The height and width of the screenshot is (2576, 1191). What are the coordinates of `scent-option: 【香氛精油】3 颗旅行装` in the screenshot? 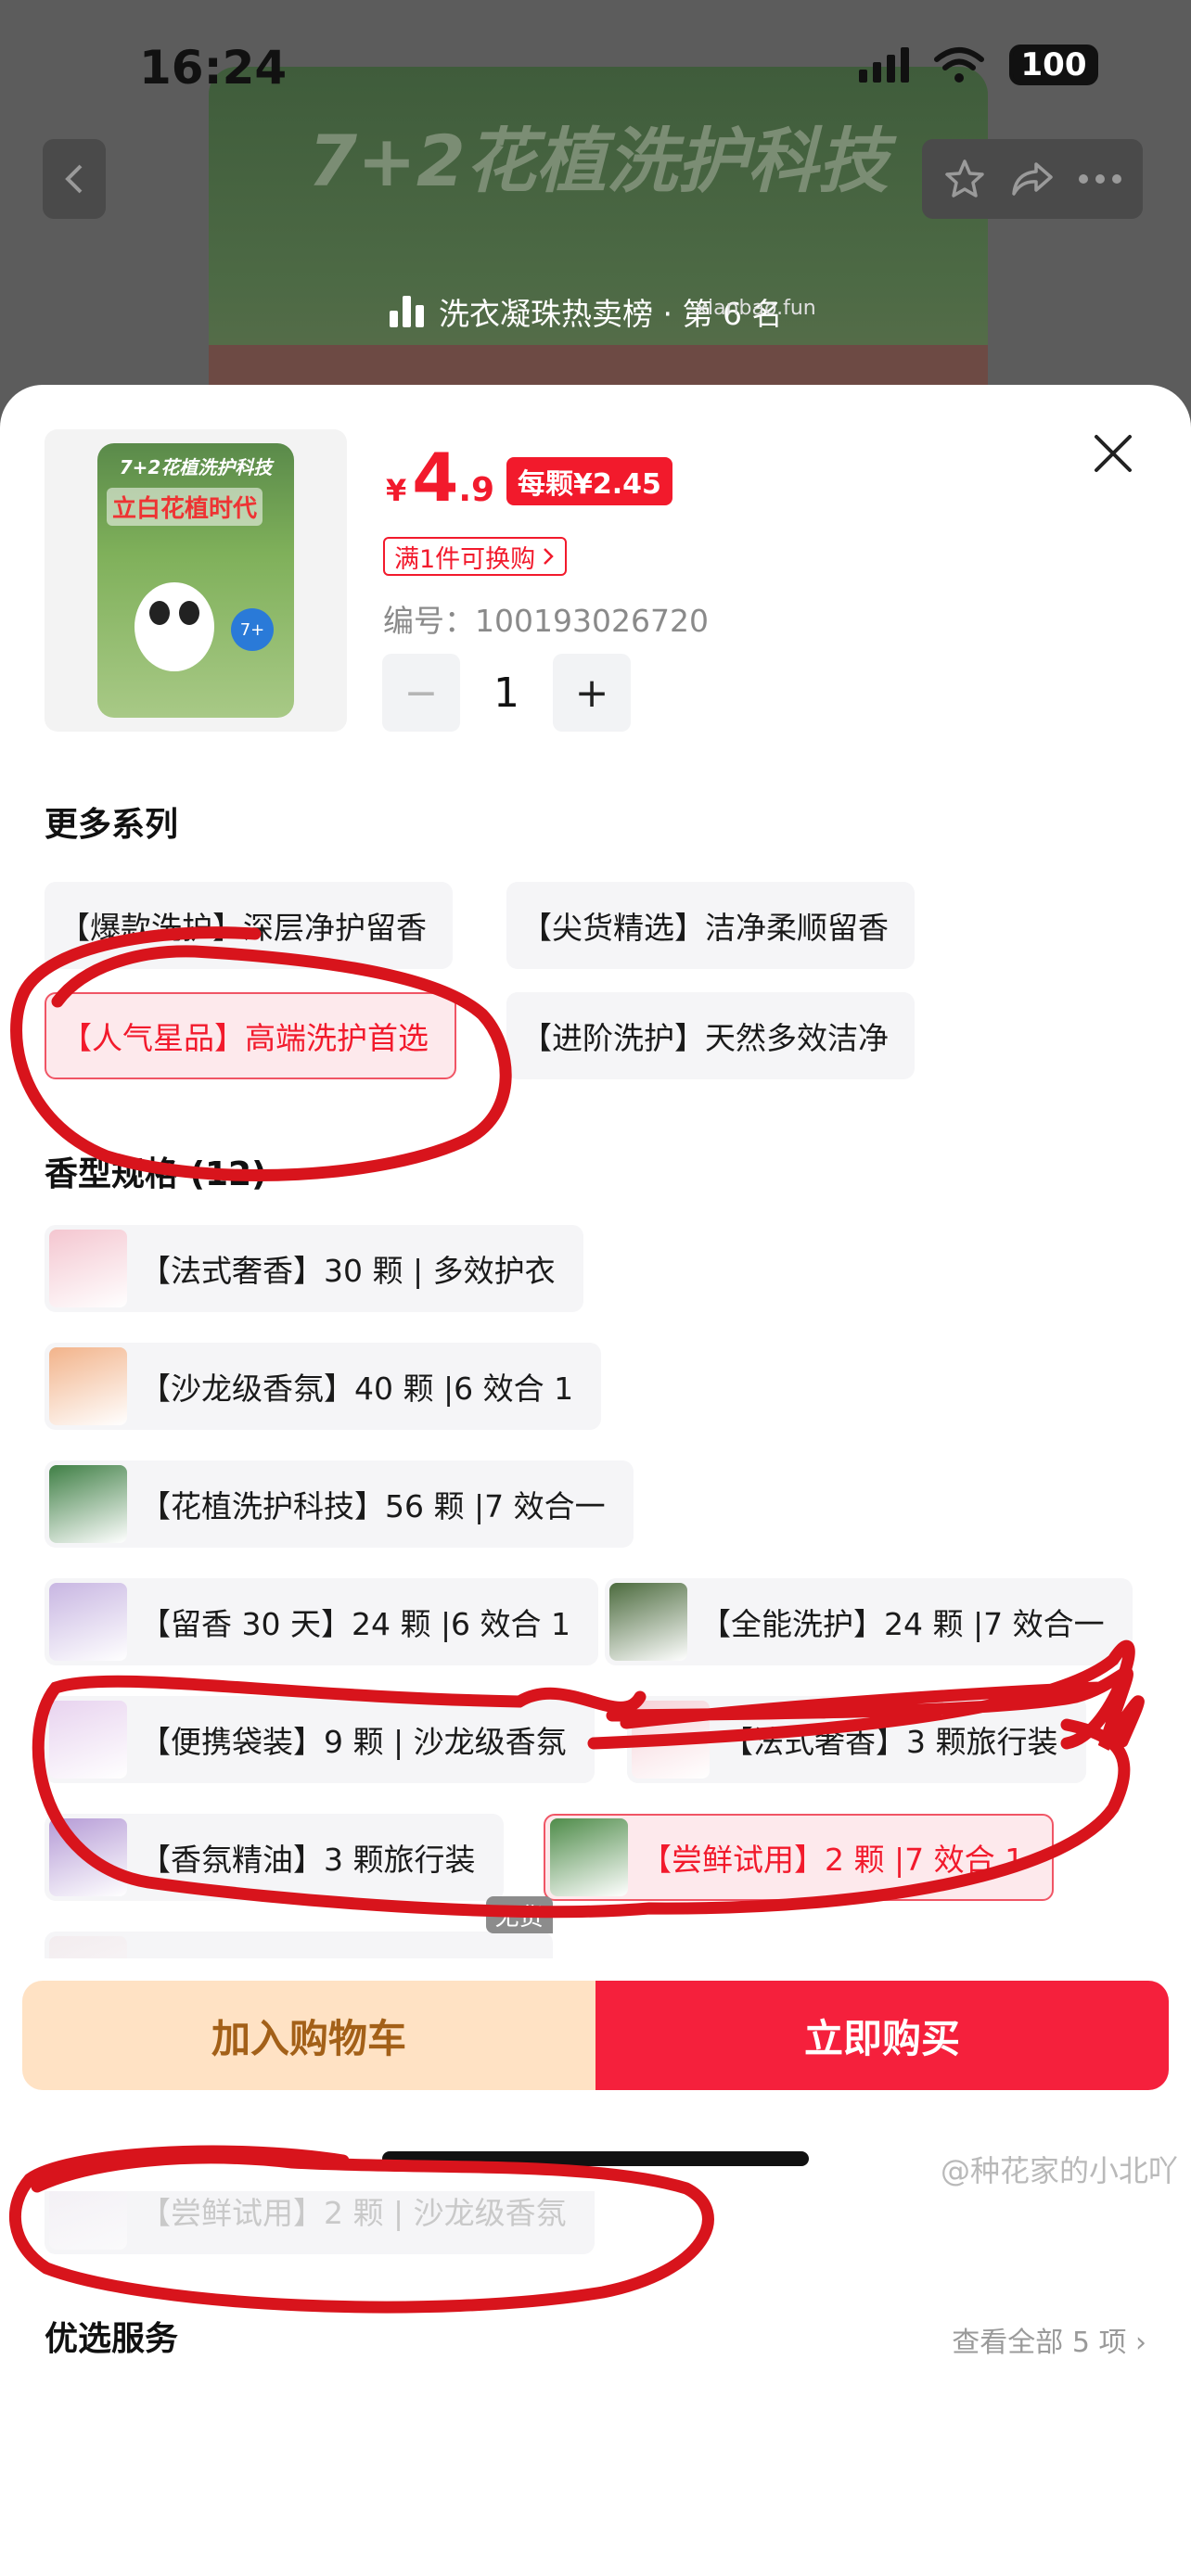 It's located at (274, 1858).